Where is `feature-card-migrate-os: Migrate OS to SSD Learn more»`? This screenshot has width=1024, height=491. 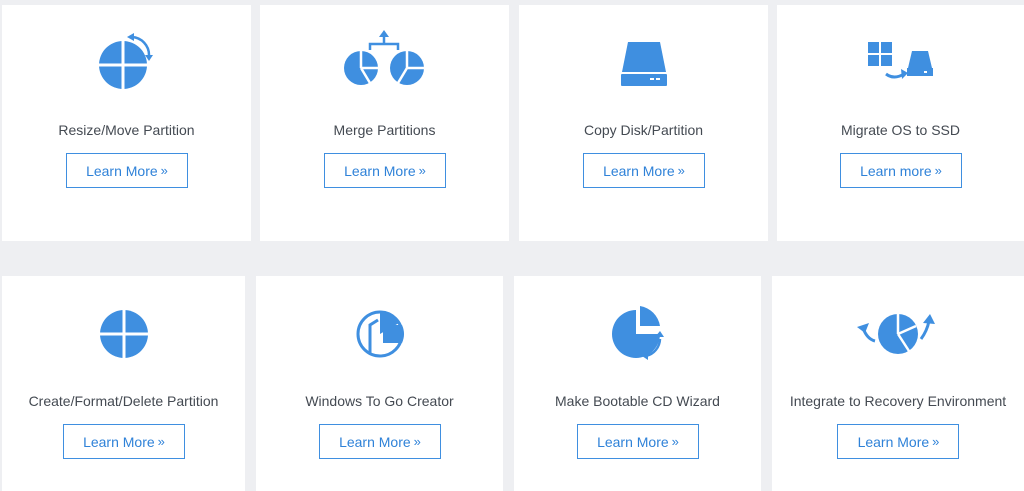
feature-card-migrate-os: Migrate OS to SSD Learn more» is located at coordinates (900, 123).